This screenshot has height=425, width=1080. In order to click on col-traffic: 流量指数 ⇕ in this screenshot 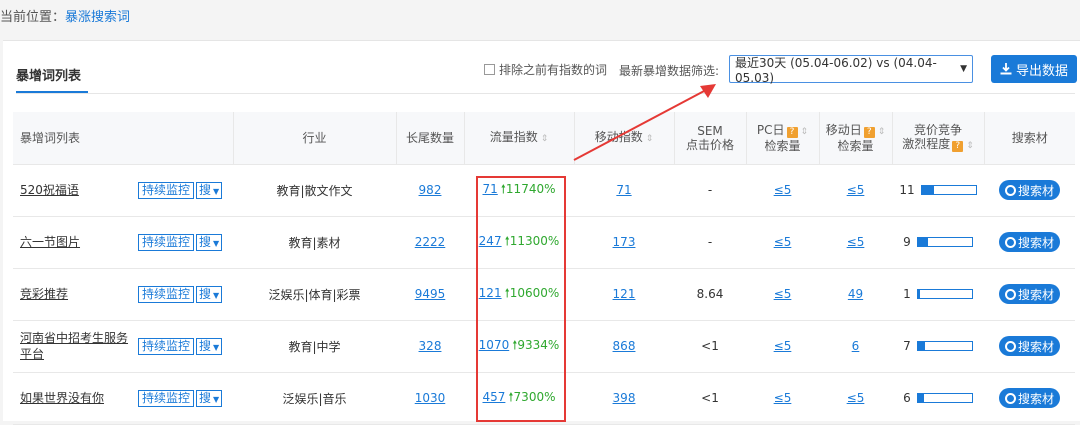, I will do `click(519, 138)`.